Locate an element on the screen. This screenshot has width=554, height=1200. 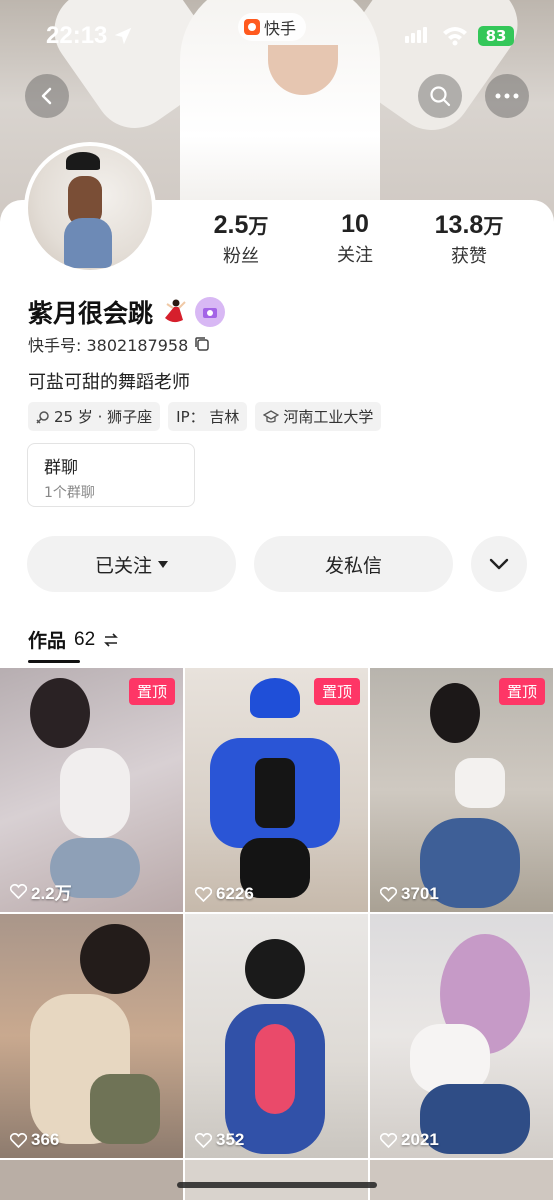
app-name: 快手 is located at coordinates (280, 28).